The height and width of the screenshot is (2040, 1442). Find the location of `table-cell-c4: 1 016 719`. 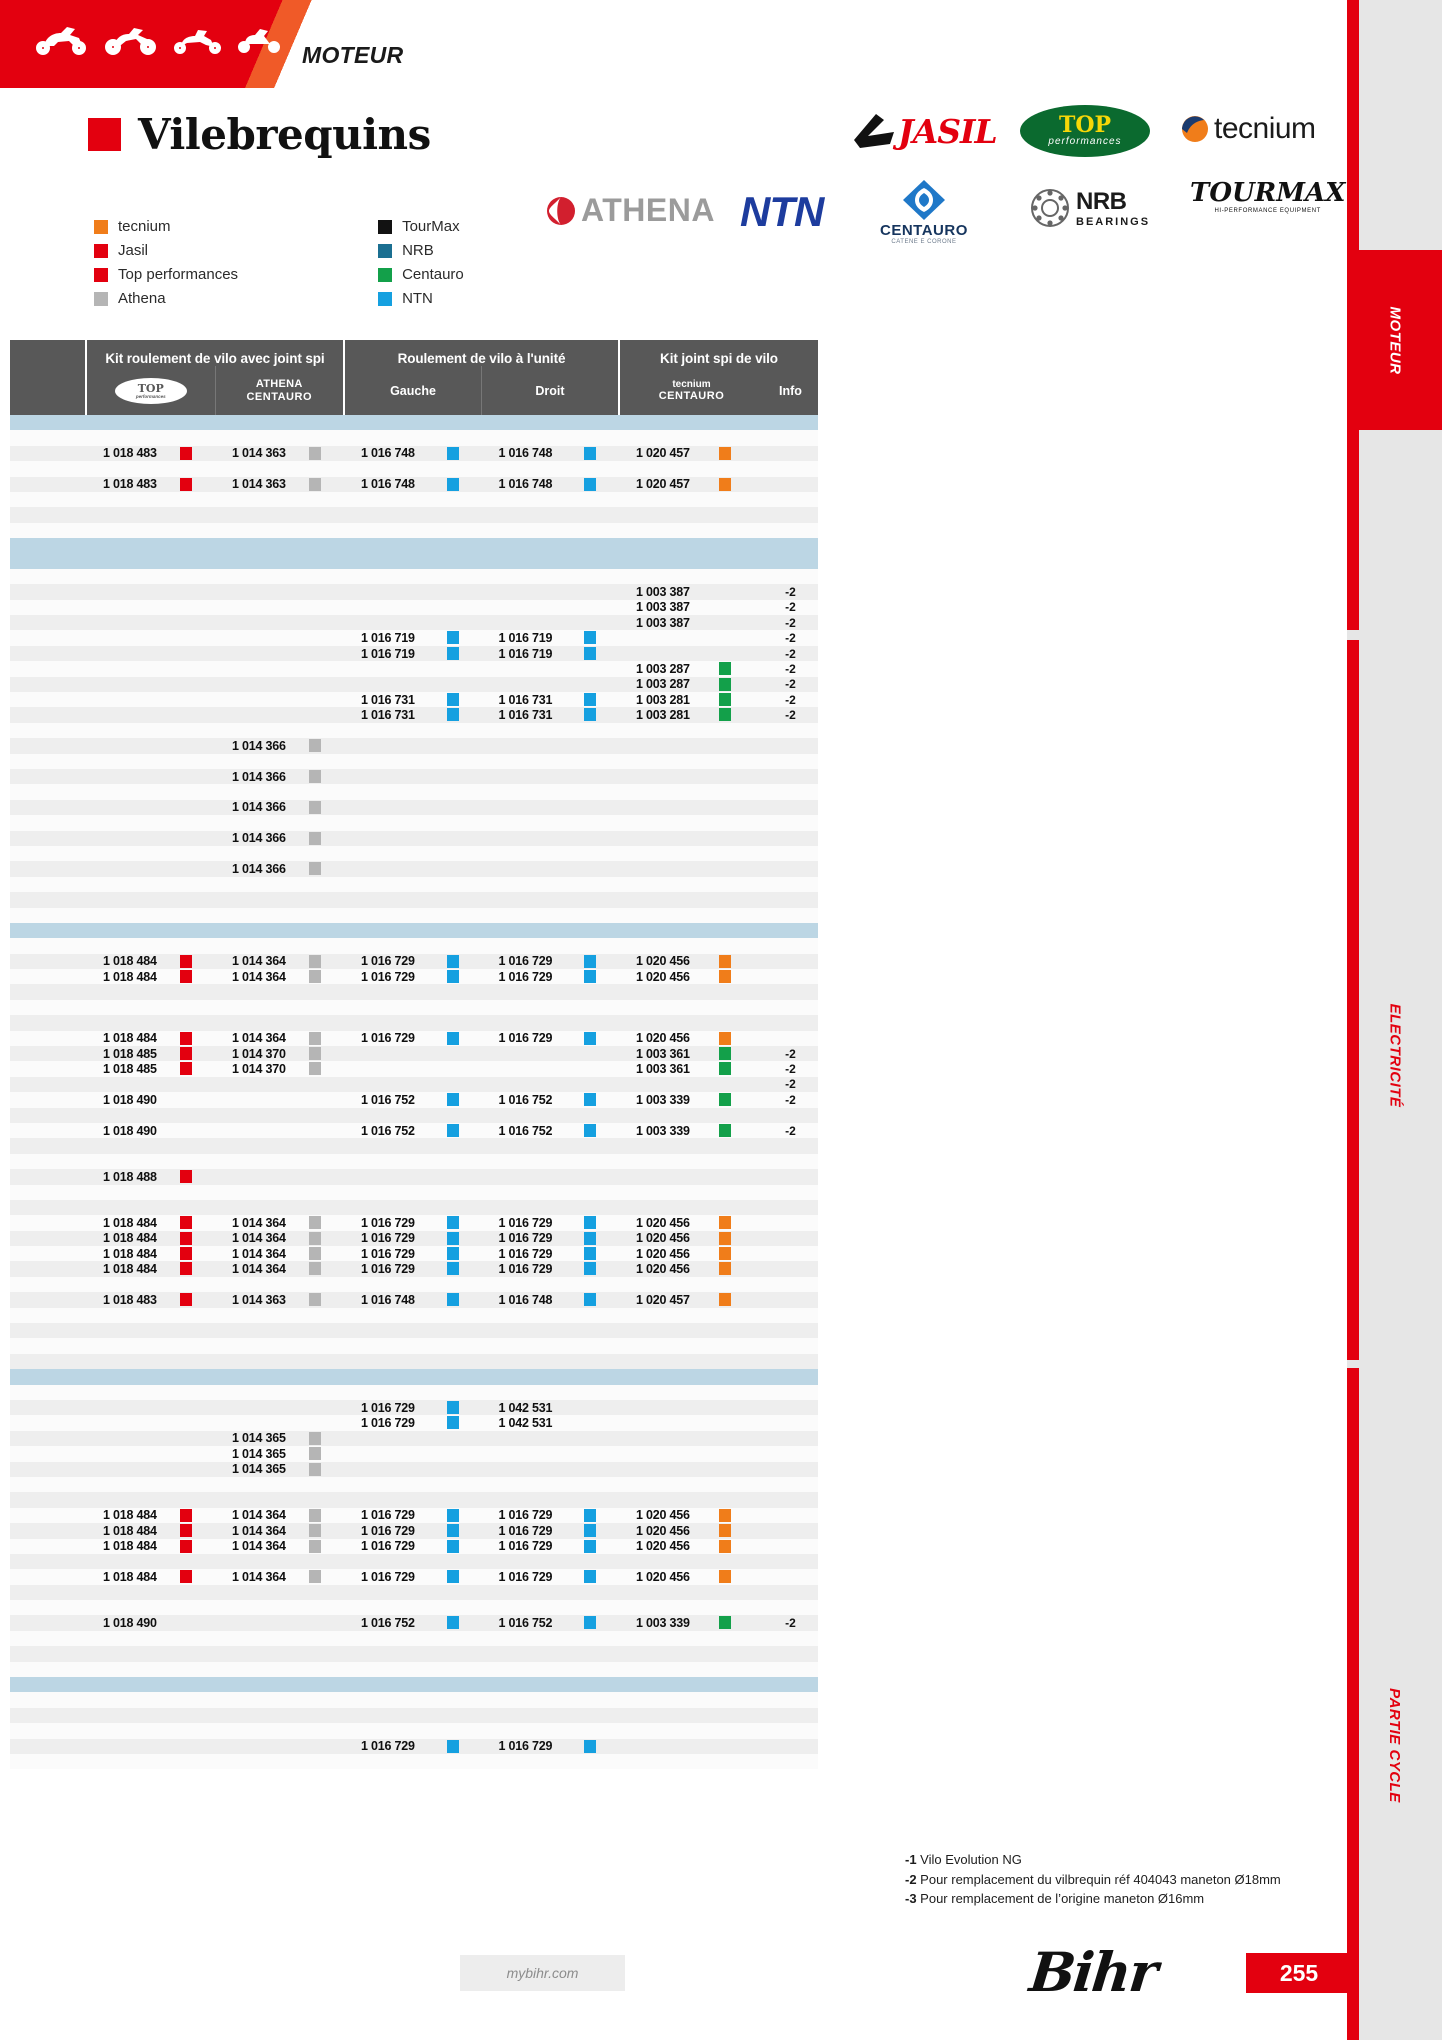

table-cell-c4: 1 016 719 is located at coordinates (550, 653).